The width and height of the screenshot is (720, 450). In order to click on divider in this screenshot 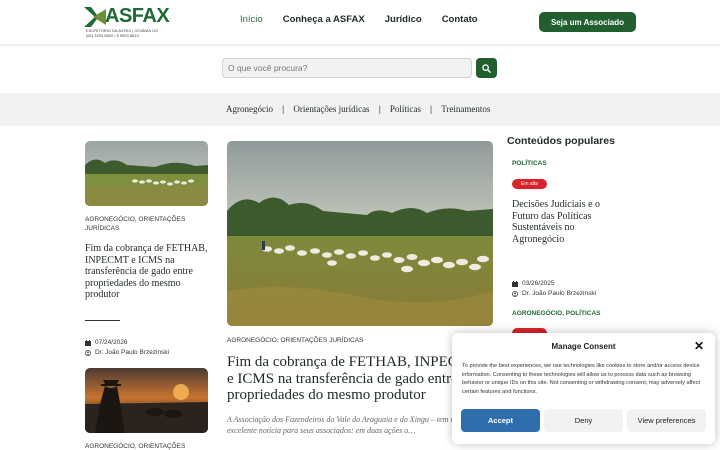, I will do `click(102, 320)`.